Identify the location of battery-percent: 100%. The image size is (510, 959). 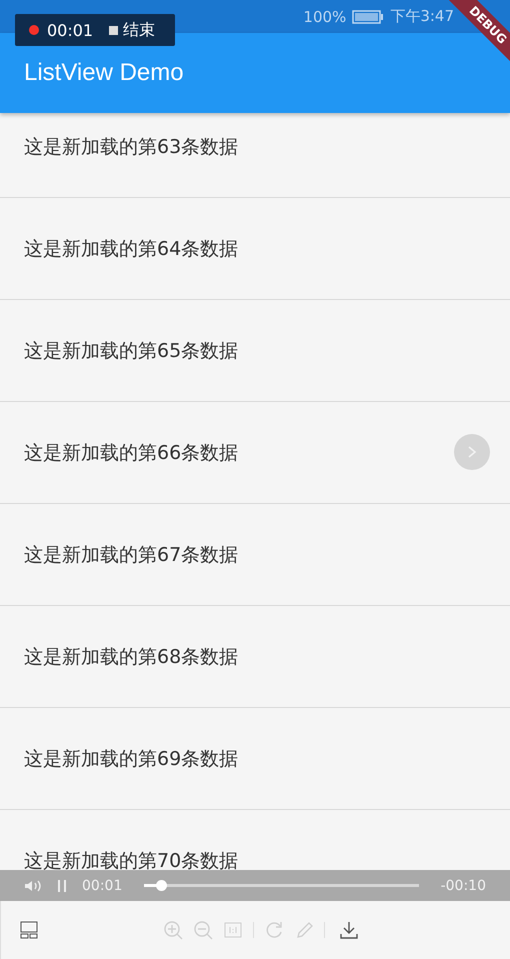
(324, 17).